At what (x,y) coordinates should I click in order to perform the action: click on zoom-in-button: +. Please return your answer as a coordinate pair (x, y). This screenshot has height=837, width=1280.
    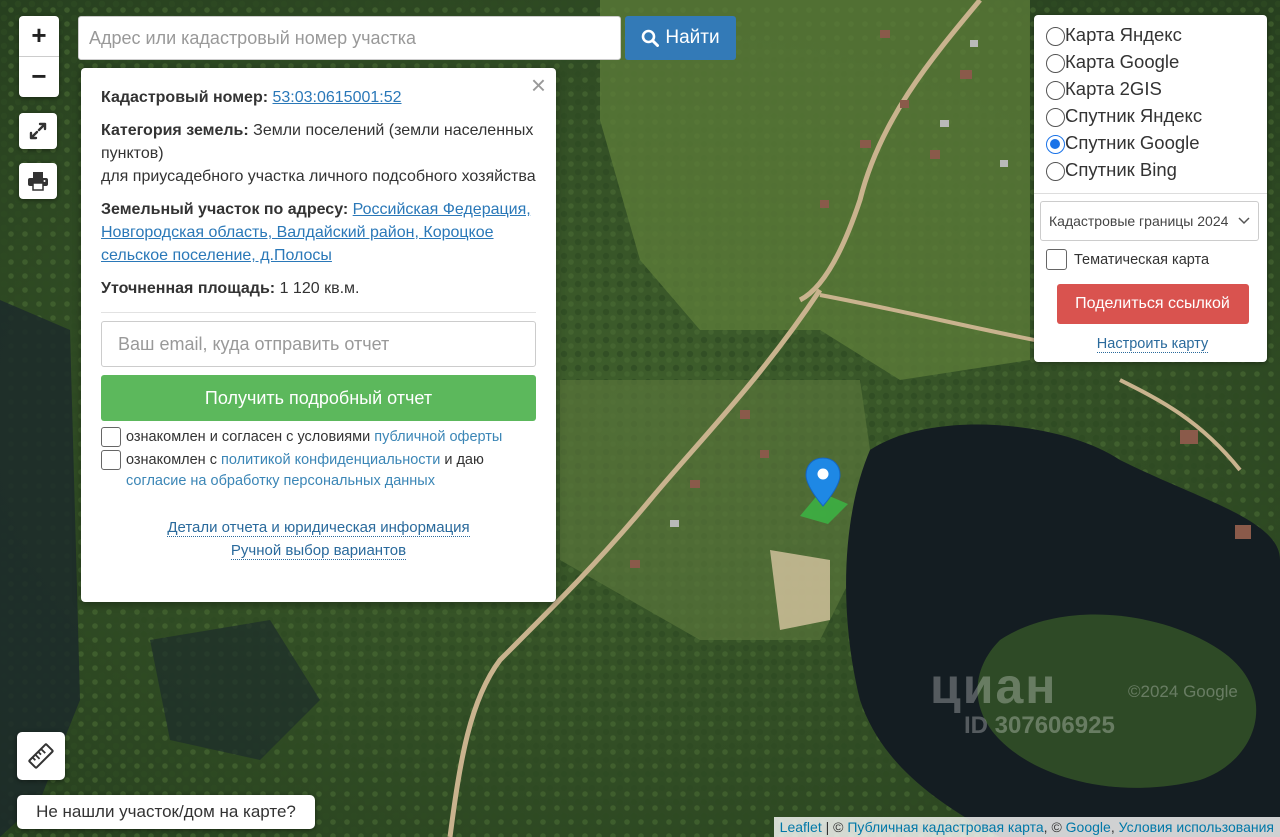
    Looking at the image, I should click on (39, 36).